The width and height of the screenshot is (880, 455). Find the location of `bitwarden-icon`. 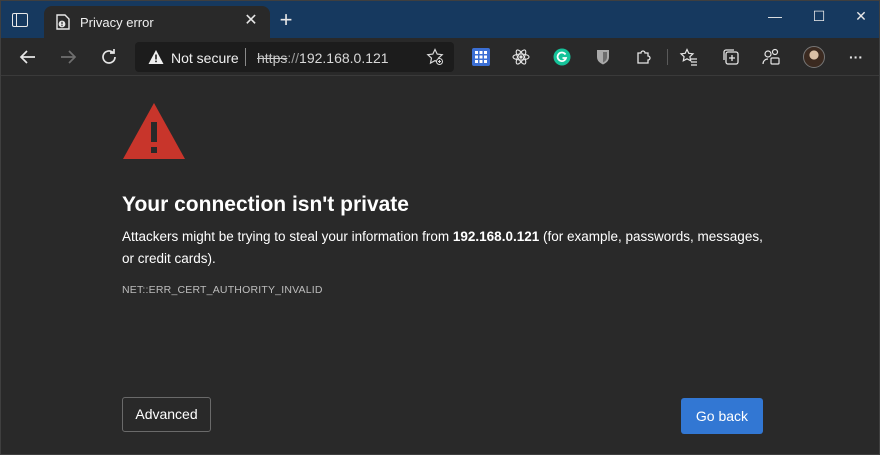

bitwarden-icon is located at coordinates (603, 57).